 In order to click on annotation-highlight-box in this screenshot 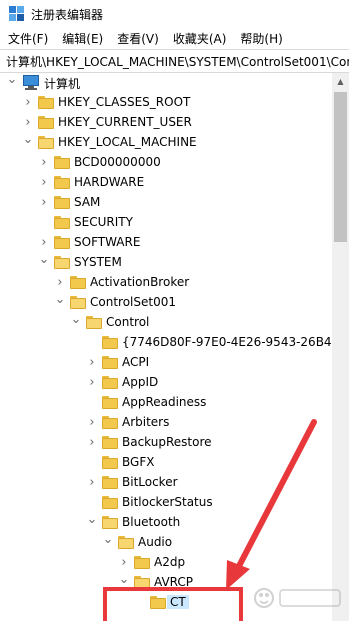, I will do `click(173, 604)`.